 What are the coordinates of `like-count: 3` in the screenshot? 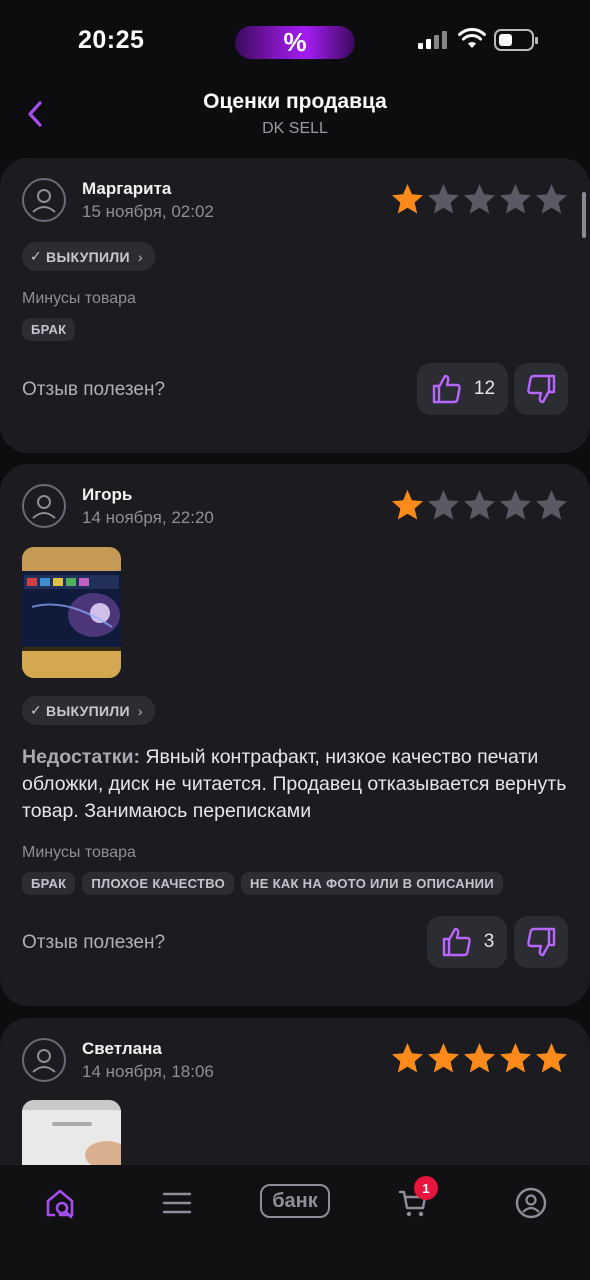 It's located at (489, 941).